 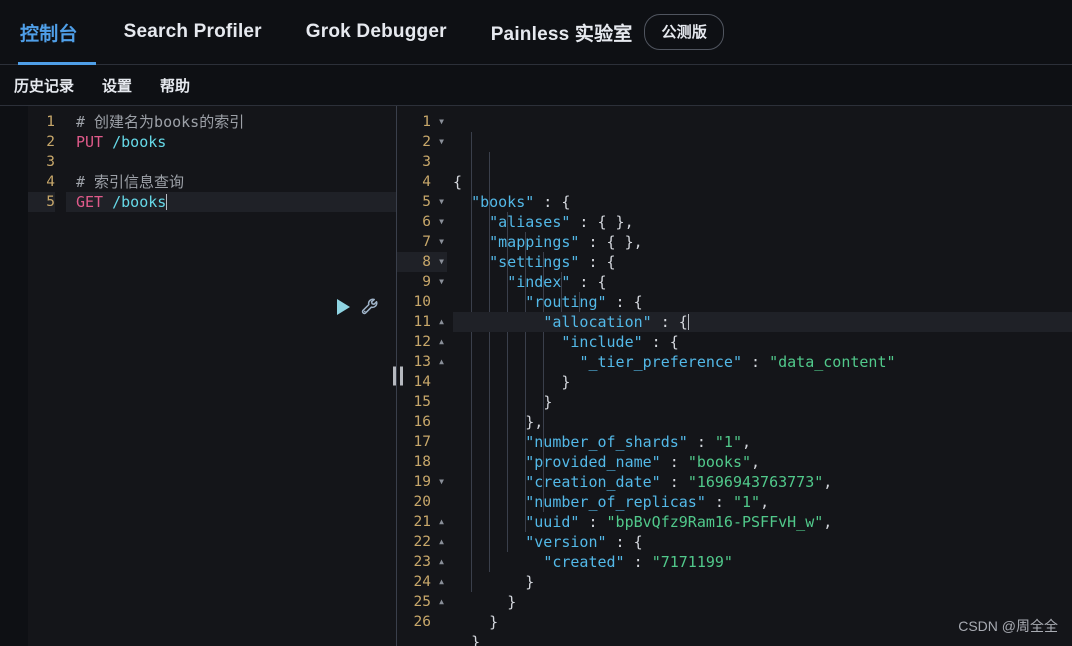 I want to click on beta-badge: 公测版, so click(x=684, y=32).